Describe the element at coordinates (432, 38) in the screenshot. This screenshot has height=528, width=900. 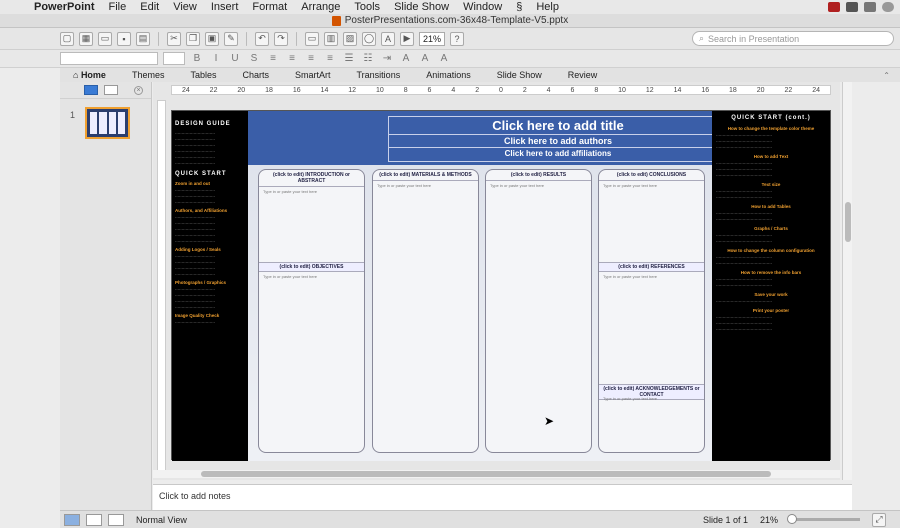
I see `zoom-select: 21%` at that location.